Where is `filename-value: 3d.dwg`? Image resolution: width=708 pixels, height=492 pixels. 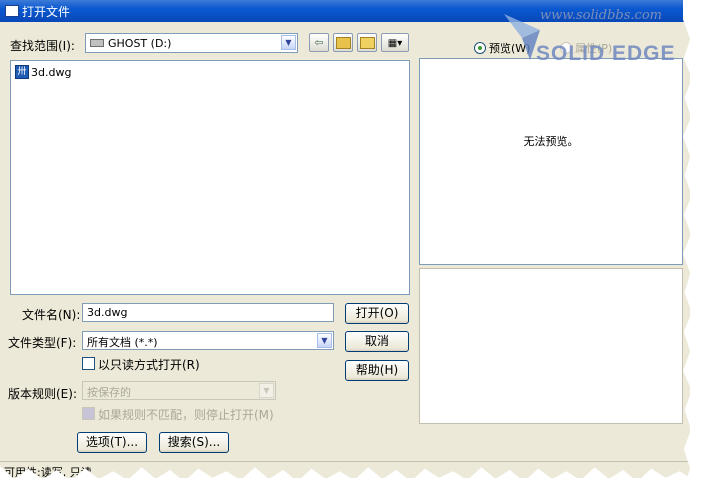 filename-value: 3d.dwg is located at coordinates (107, 312).